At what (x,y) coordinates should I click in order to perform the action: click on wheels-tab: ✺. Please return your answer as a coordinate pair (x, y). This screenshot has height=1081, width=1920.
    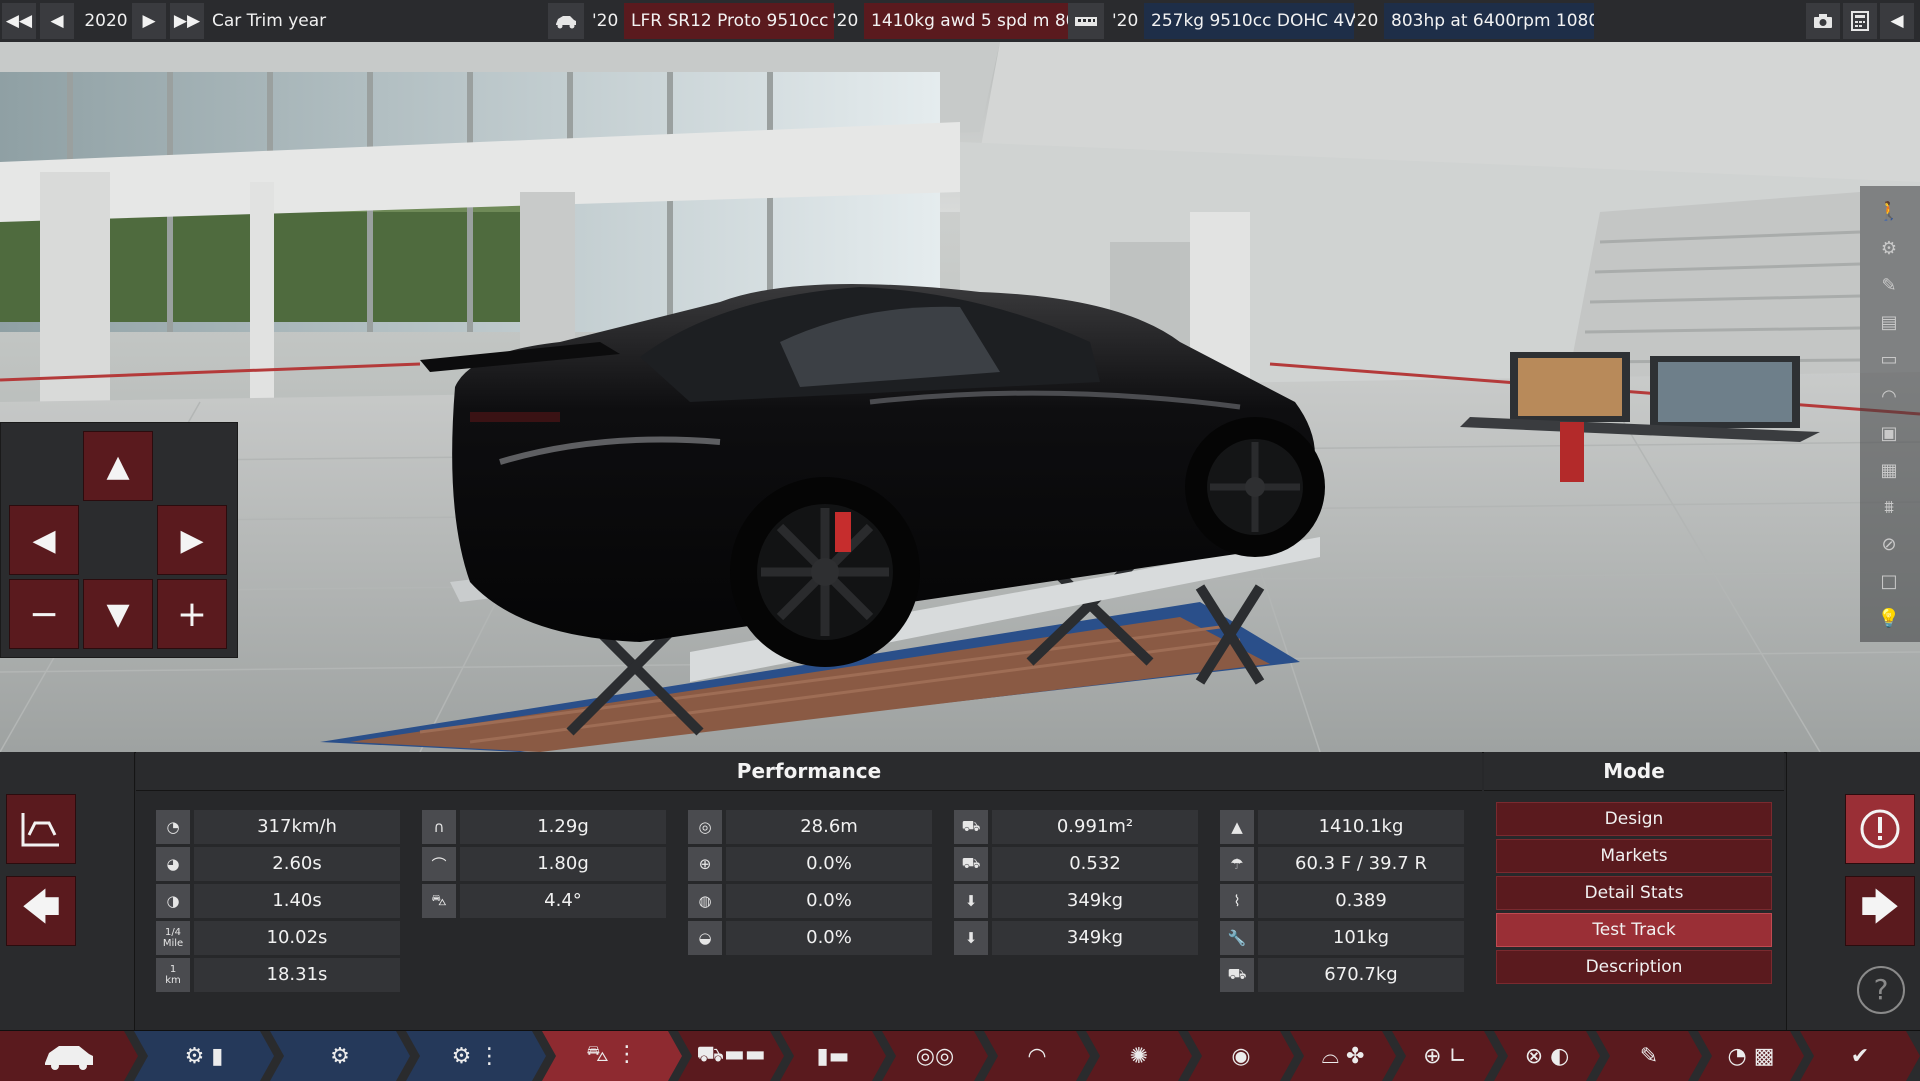
    Looking at the image, I should click on (1139, 1056).